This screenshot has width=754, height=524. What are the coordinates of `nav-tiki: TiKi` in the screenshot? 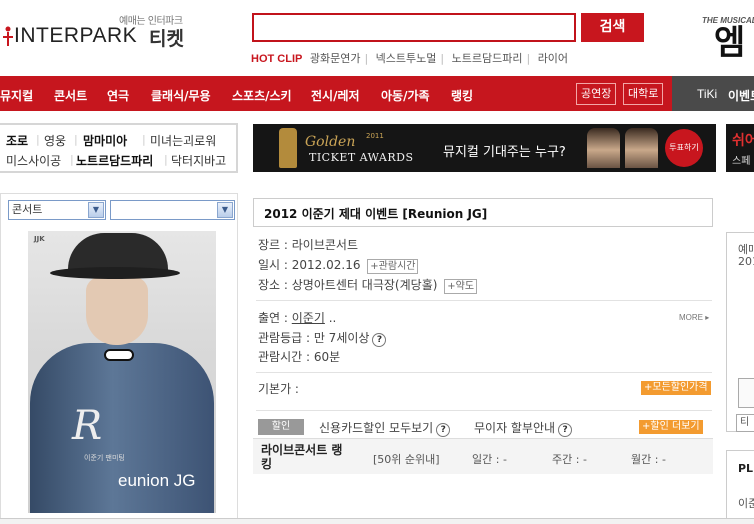 It's located at (707, 94).